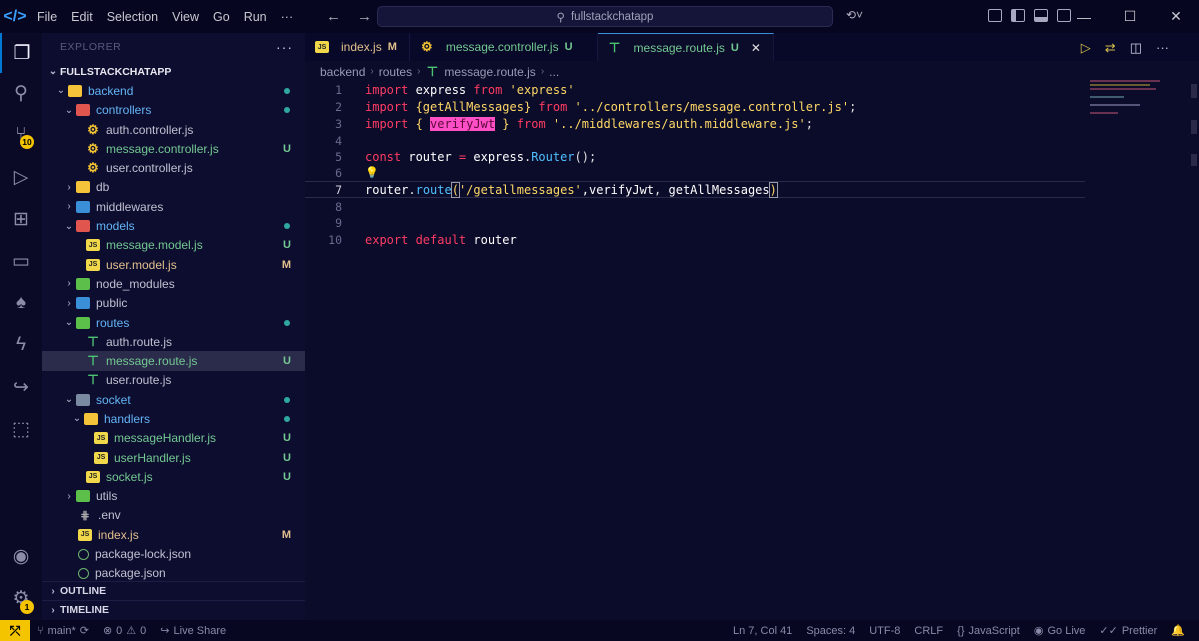 This screenshot has width=1199, height=641. What do you see at coordinates (287, 90) in the screenshot?
I see `status-dot` at bounding box center [287, 90].